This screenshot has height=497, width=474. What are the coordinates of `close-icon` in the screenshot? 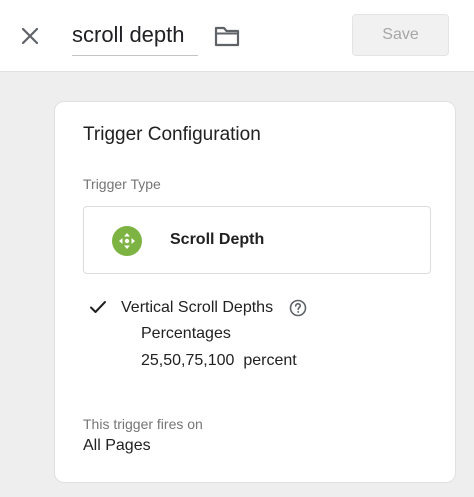 It's located at (30, 36).